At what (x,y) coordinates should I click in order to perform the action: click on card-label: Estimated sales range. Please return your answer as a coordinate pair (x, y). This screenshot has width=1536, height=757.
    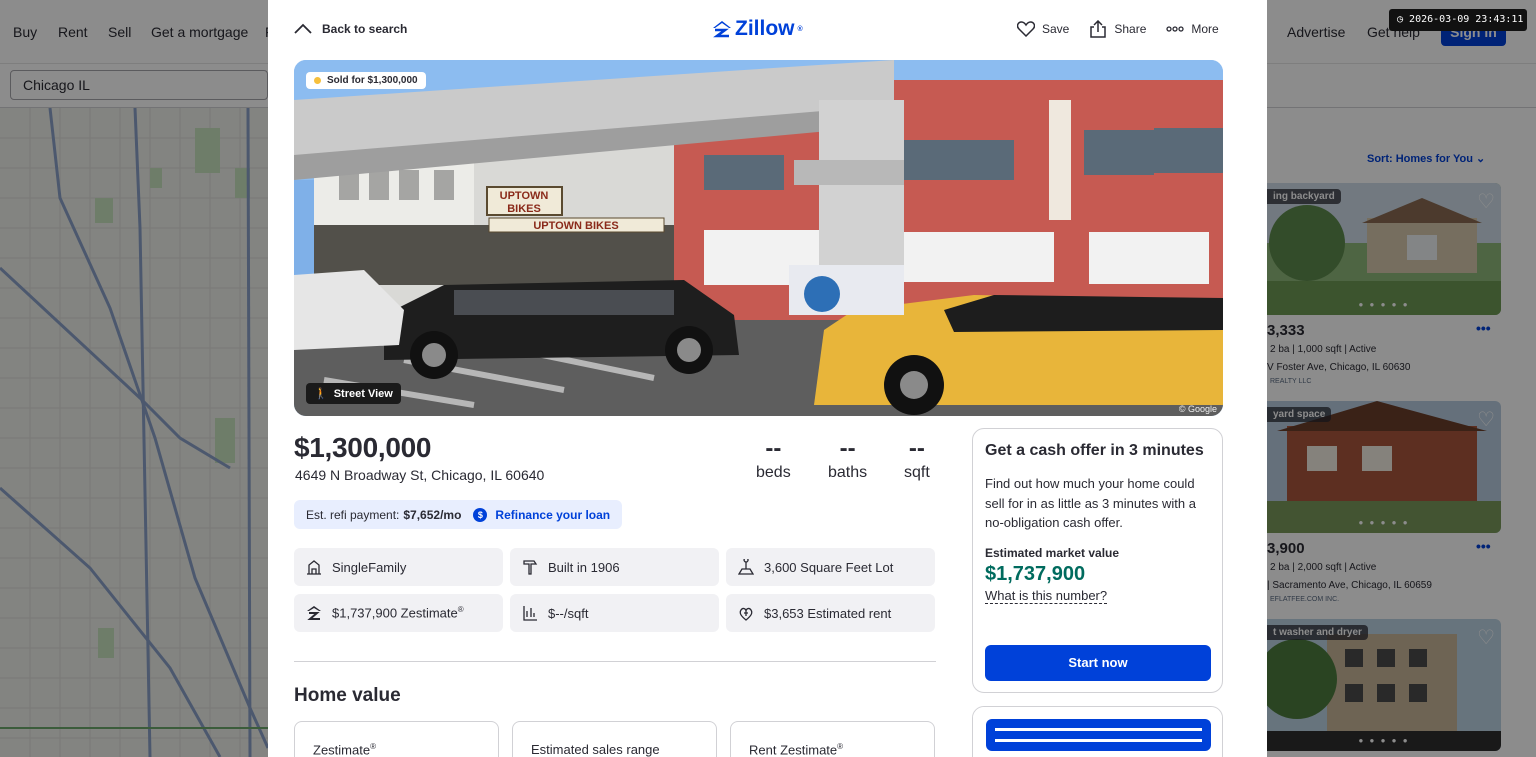
    Looking at the image, I should click on (595, 749).